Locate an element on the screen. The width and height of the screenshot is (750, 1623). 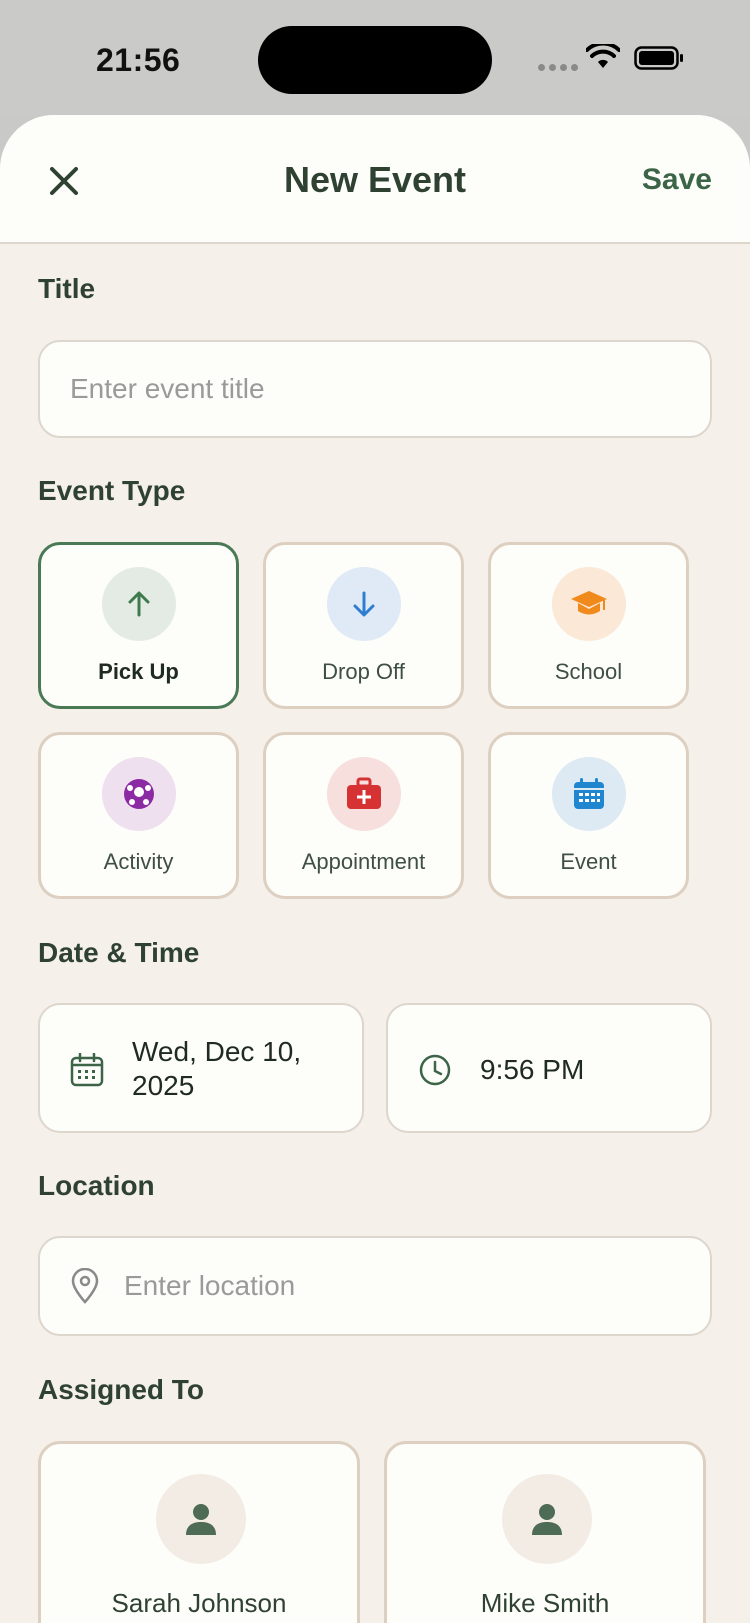
event-type-activity: Activity is located at coordinates (138, 815).